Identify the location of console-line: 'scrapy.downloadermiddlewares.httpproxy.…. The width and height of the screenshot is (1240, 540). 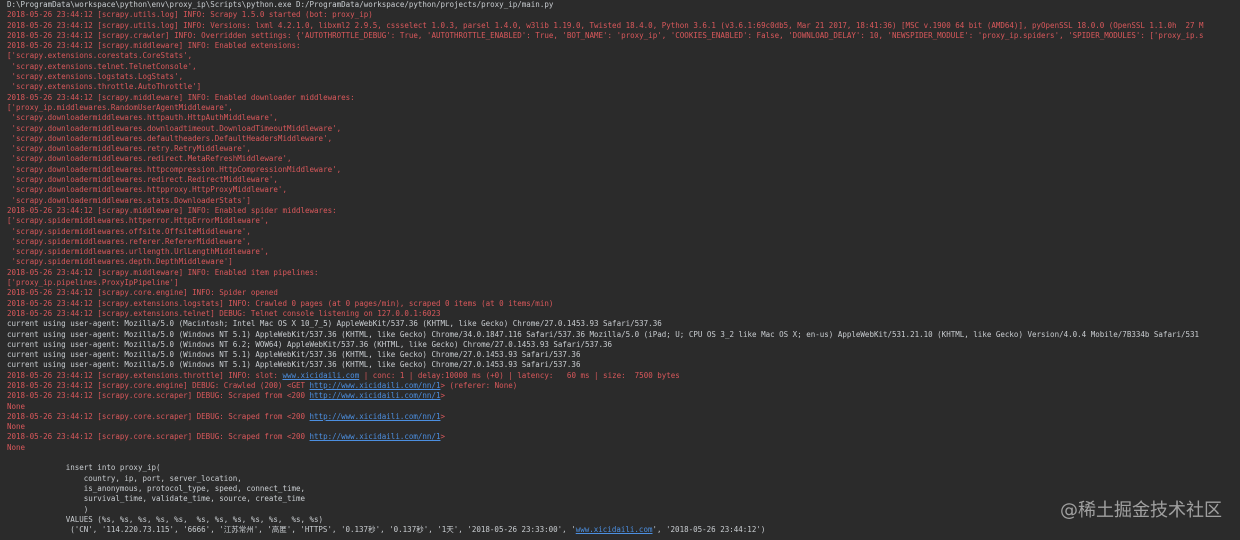
(623, 190).